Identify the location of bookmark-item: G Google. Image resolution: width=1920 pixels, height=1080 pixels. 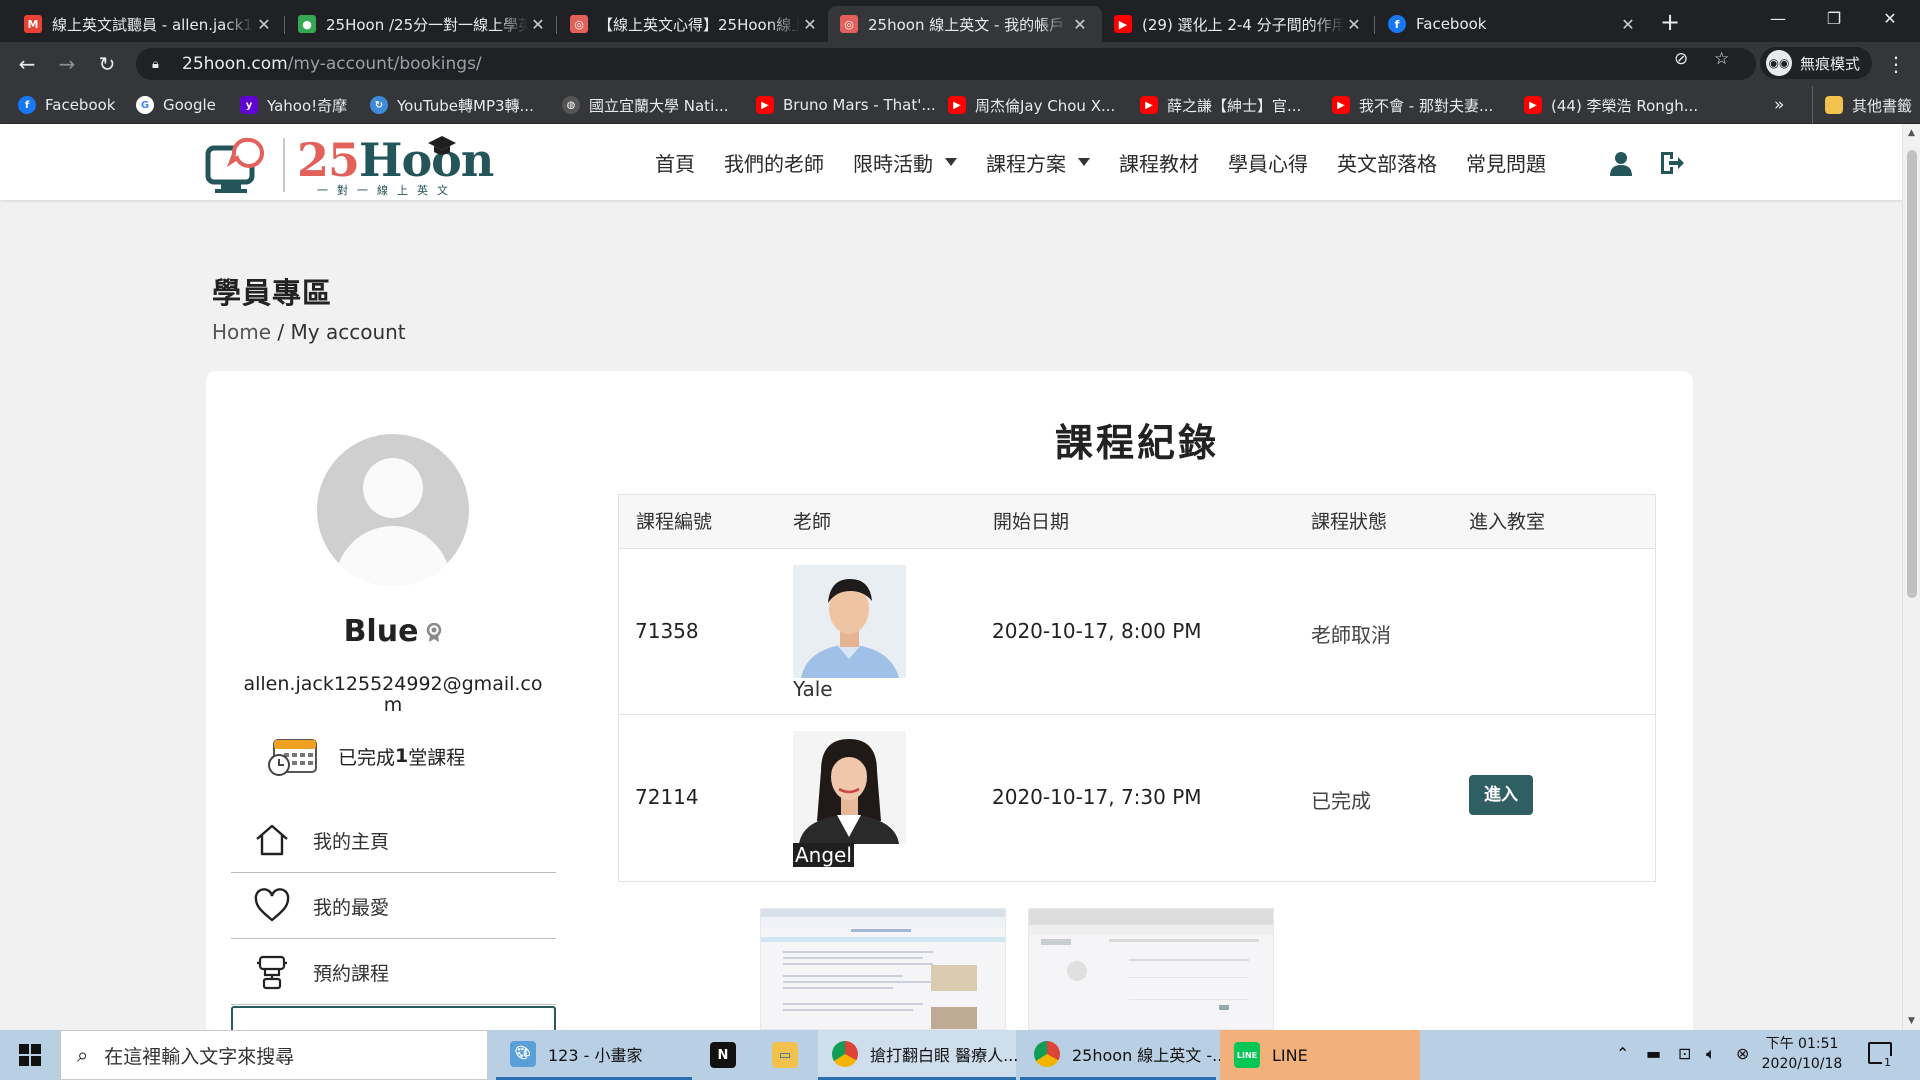
(176, 105).